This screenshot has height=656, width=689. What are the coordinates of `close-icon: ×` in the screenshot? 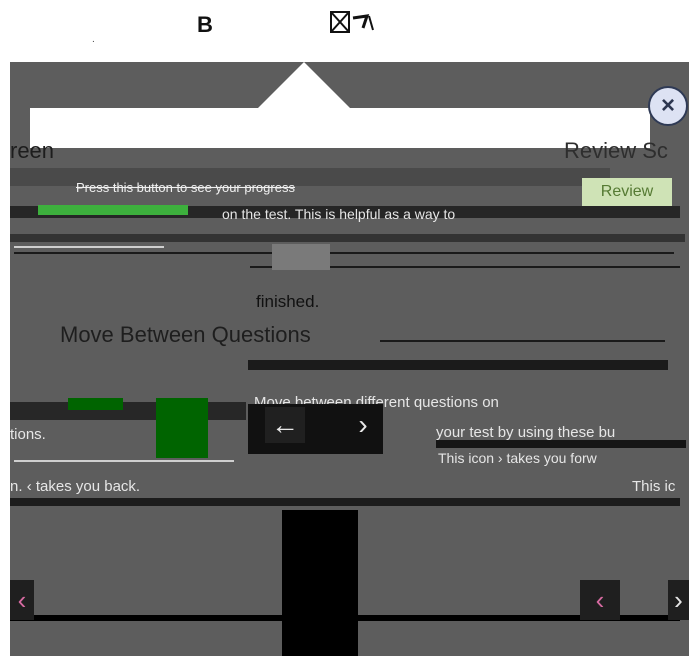 It's located at (667, 105).